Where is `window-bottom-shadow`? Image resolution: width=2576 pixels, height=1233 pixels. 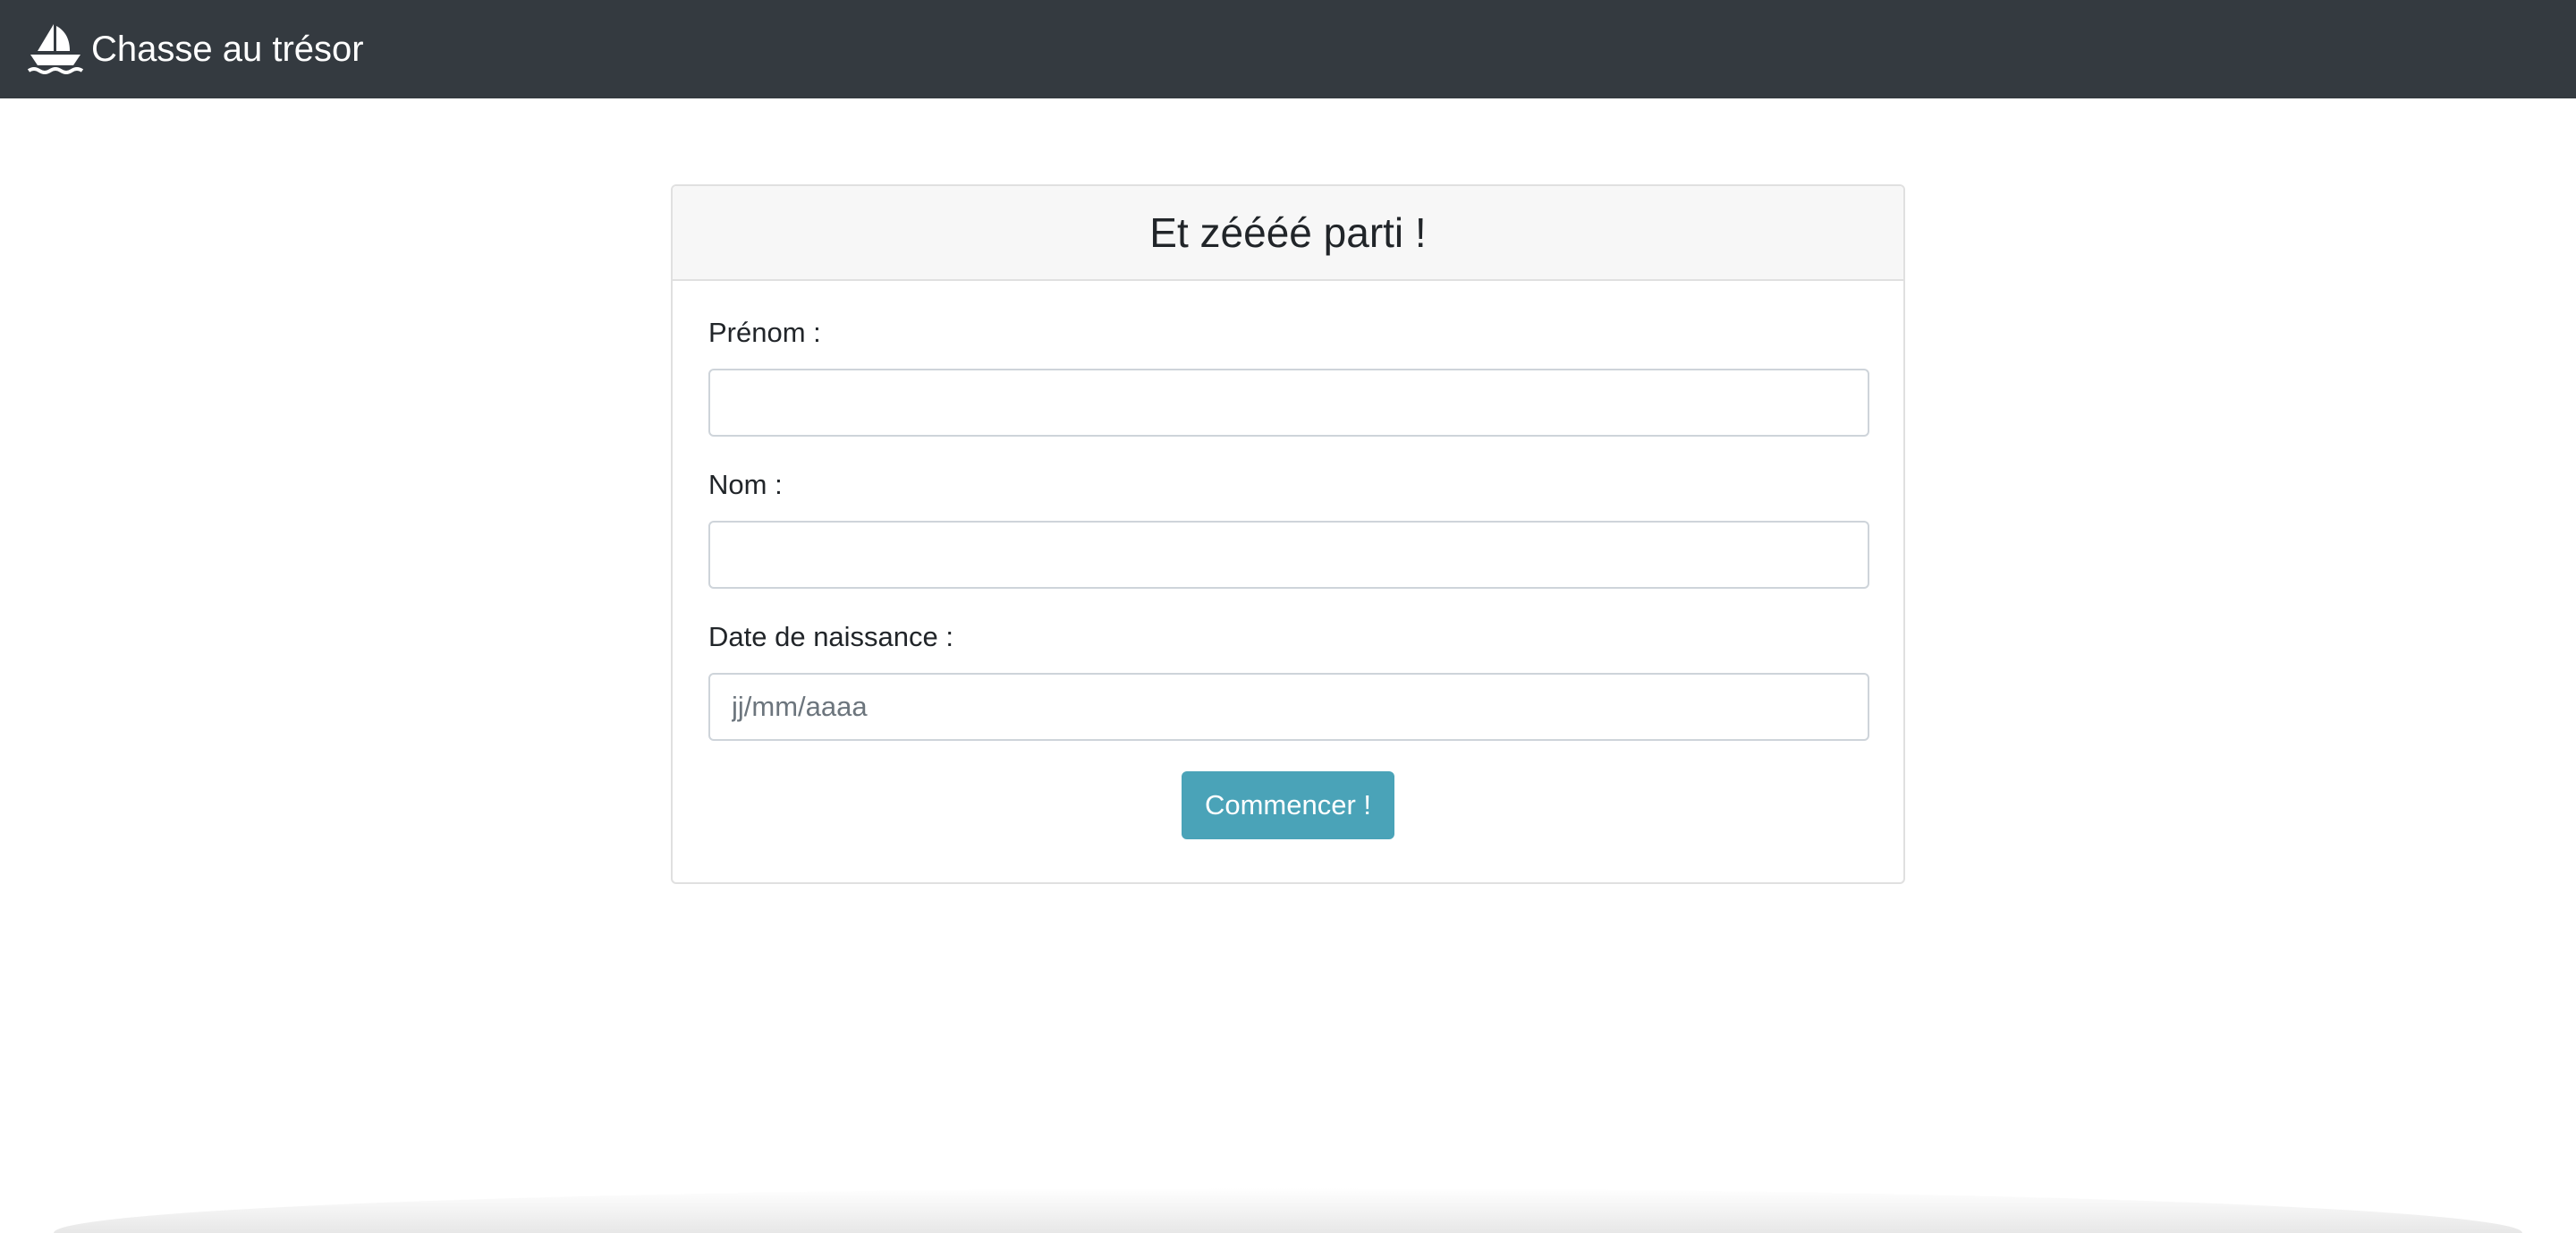 window-bottom-shadow is located at coordinates (1288, 1210).